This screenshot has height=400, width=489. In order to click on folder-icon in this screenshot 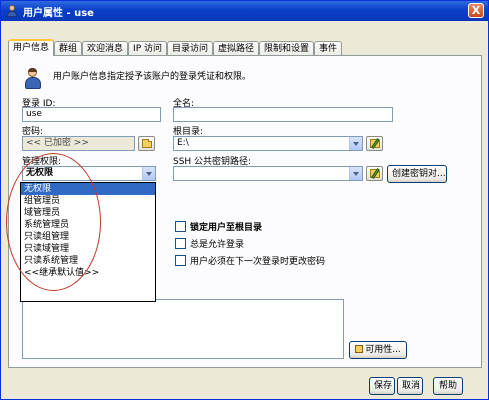, I will do `click(147, 143)`.